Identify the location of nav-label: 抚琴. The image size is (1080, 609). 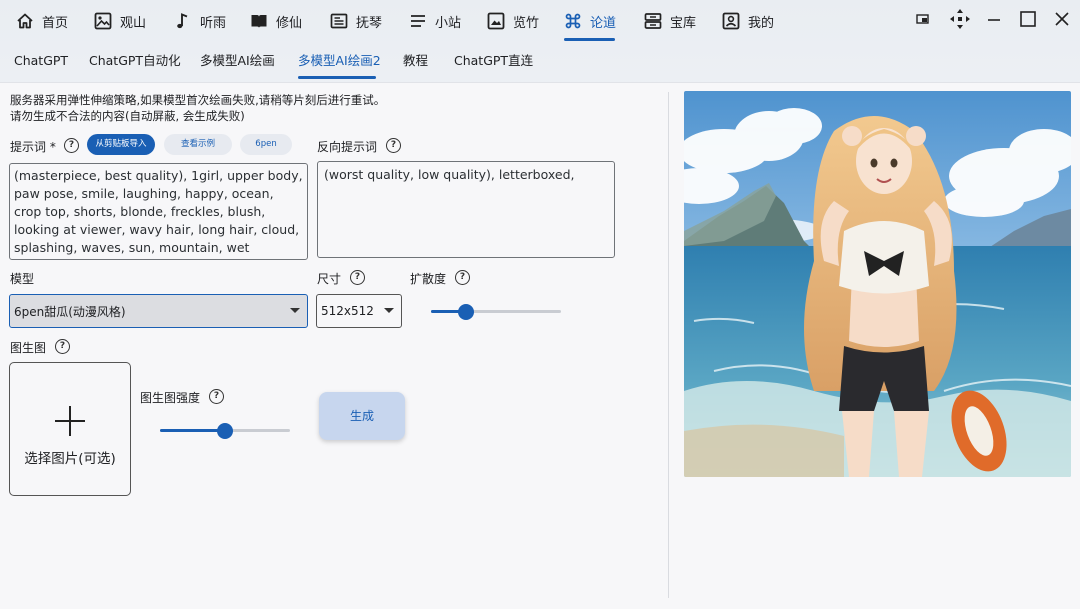
(369, 23).